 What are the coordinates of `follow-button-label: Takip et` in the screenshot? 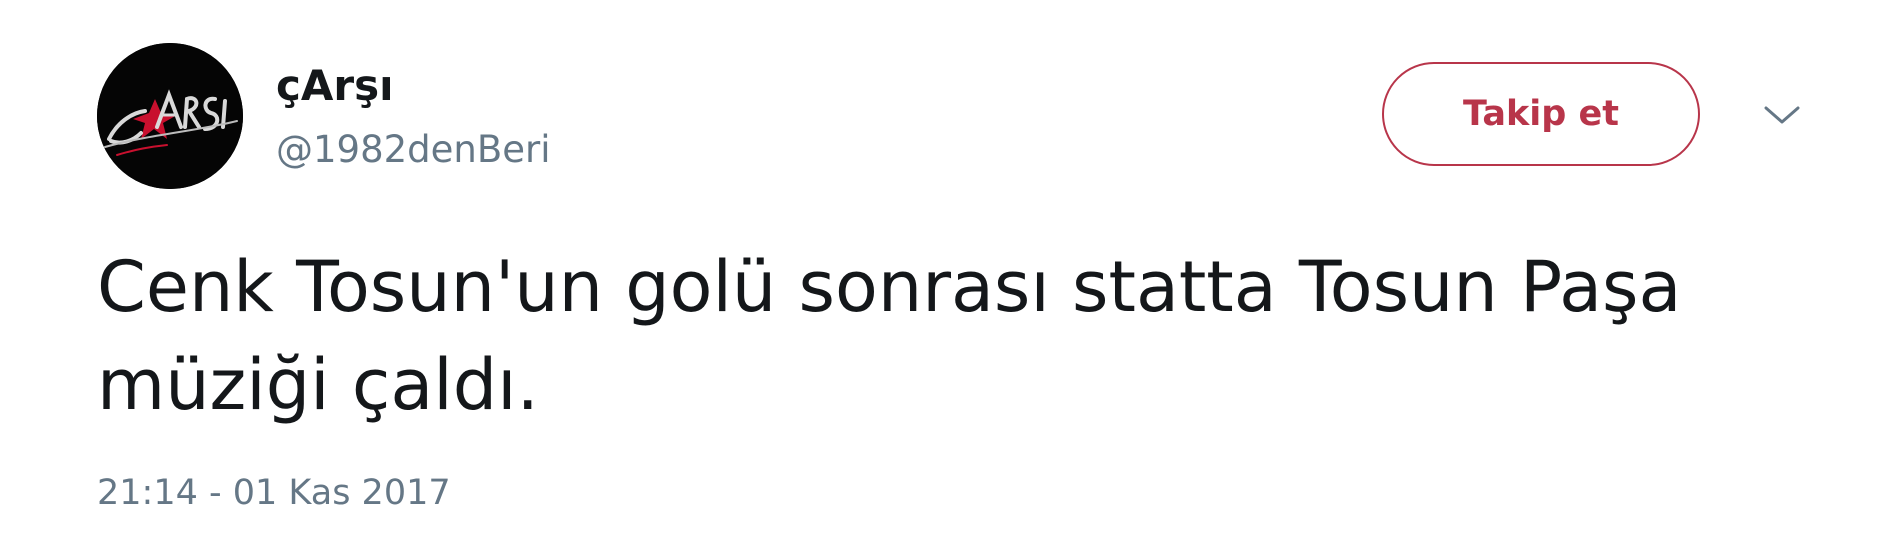 It's located at (1541, 114).